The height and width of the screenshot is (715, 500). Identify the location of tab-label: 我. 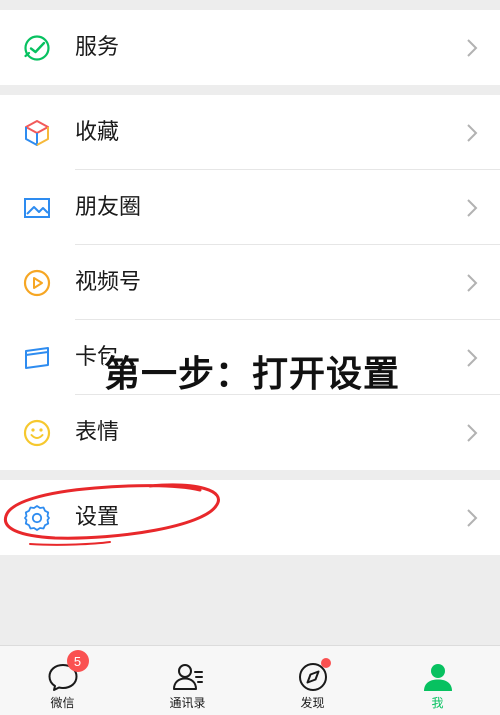
(437, 703).